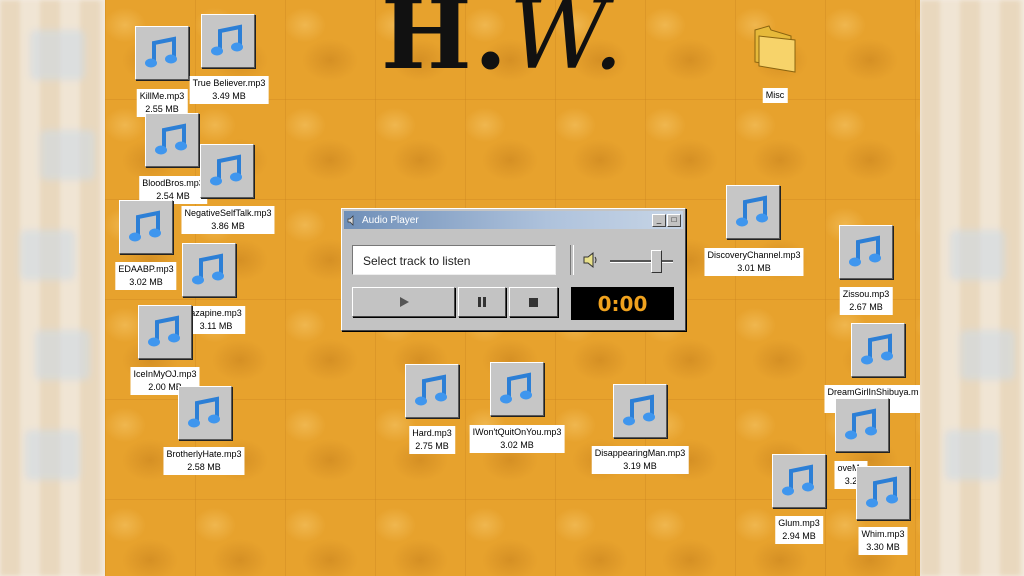 The image size is (1024, 576). Describe the element at coordinates (146, 276) in the screenshot. I see `file-label: EDAABP.mp3 3.02 MB` at that location.